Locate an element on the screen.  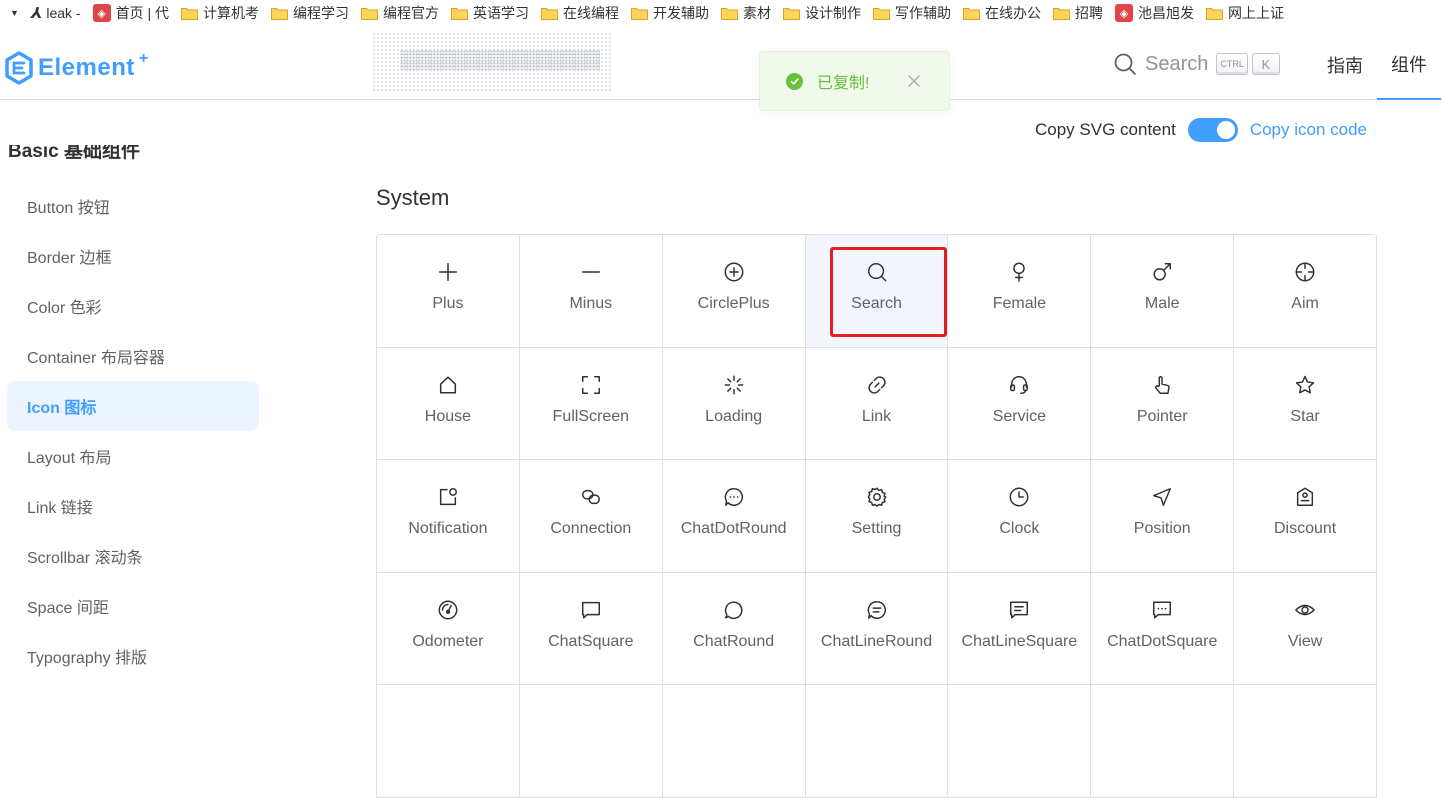
female-icon is located at coordinates (1019, 272).